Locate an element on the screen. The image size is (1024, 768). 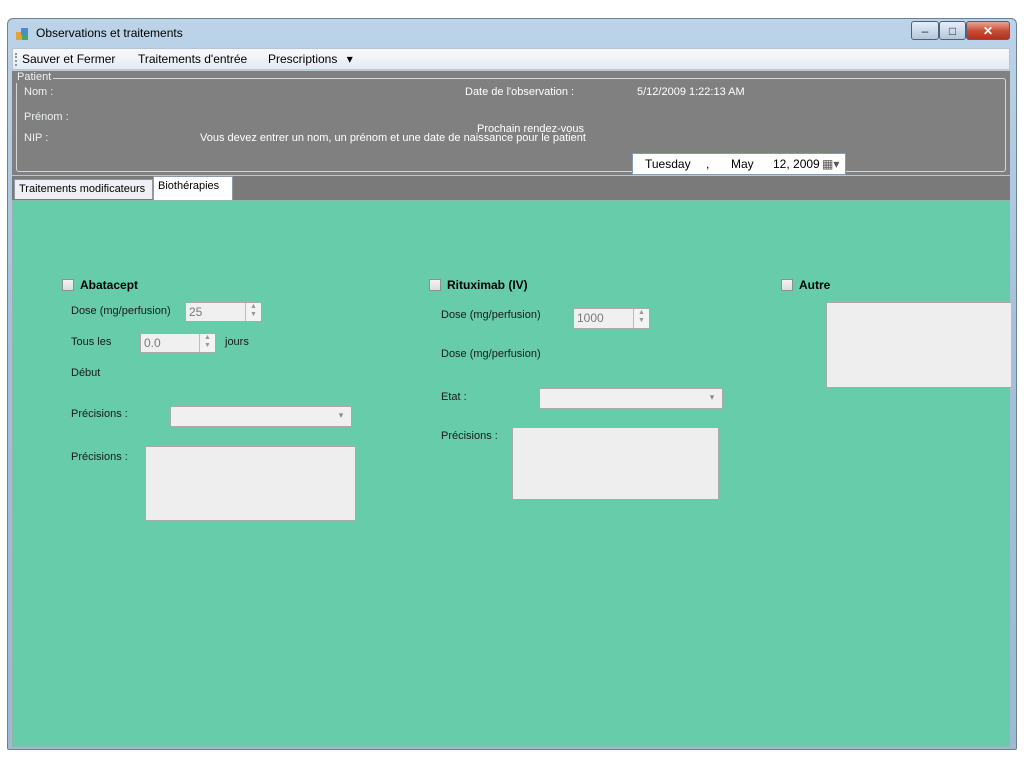
abatacept-precisions-combo-label: Précisions : is located at coordinates (99, 414).